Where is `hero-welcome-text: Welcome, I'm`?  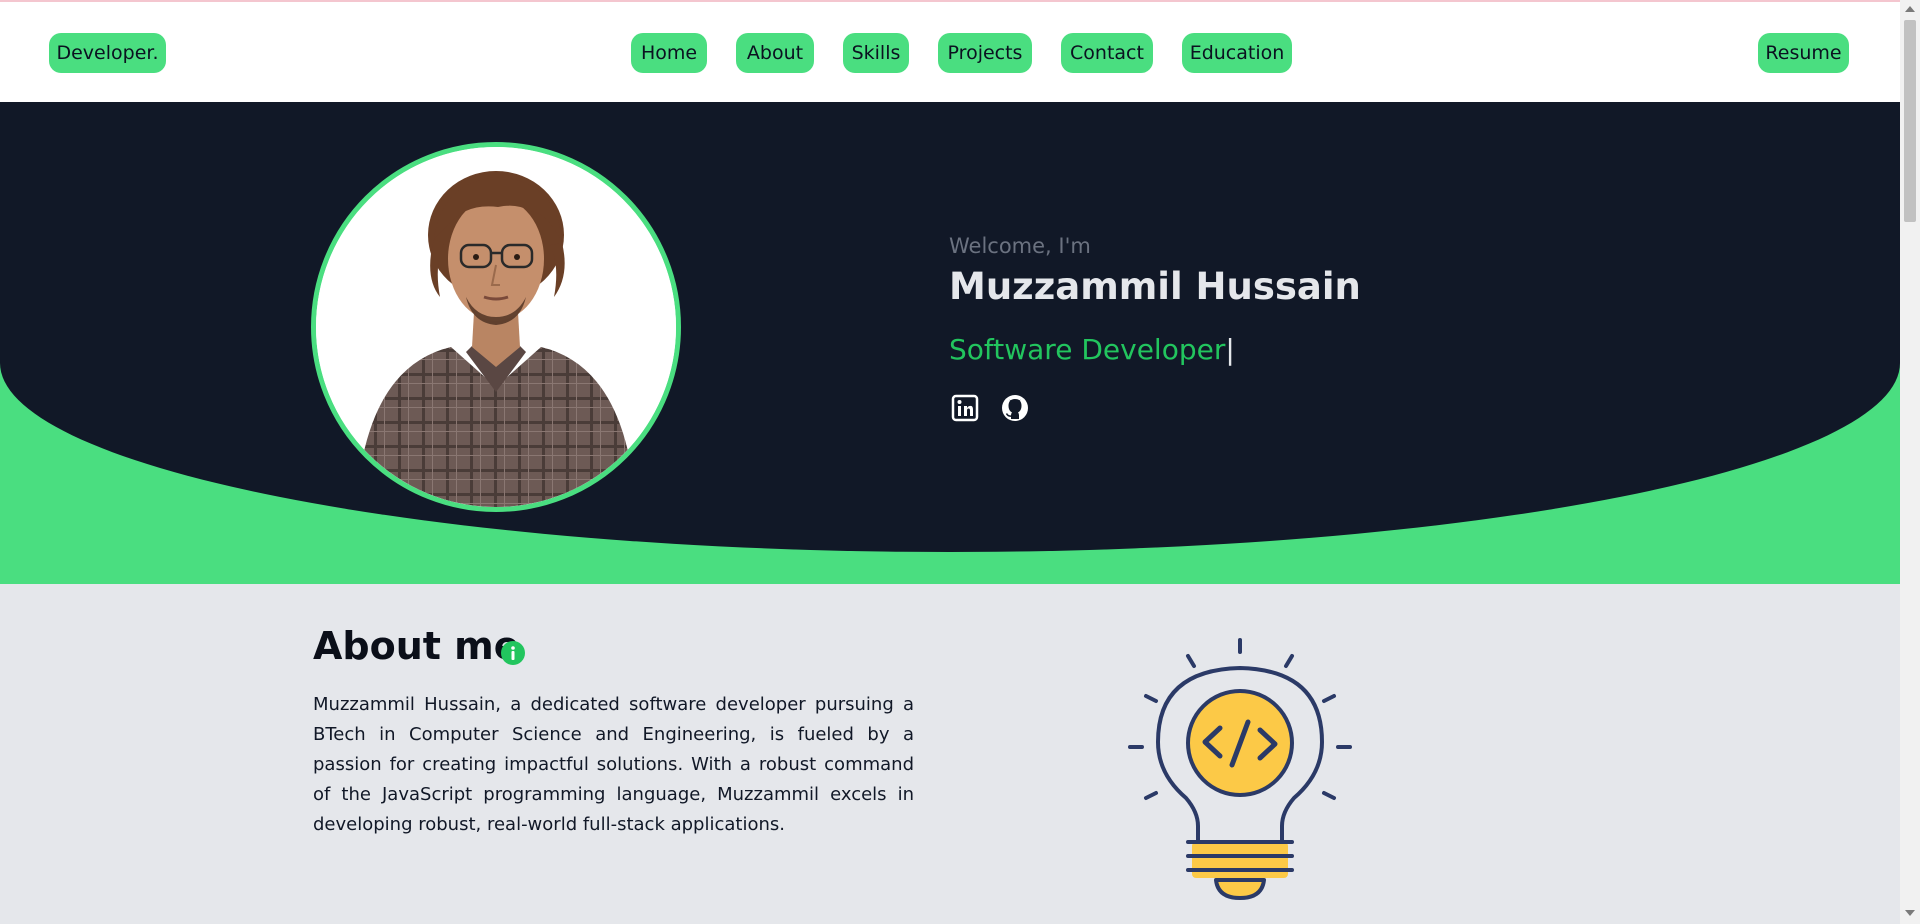 hero-welcome-text: Welcome, I'm is located at coordinates (1020, 246).